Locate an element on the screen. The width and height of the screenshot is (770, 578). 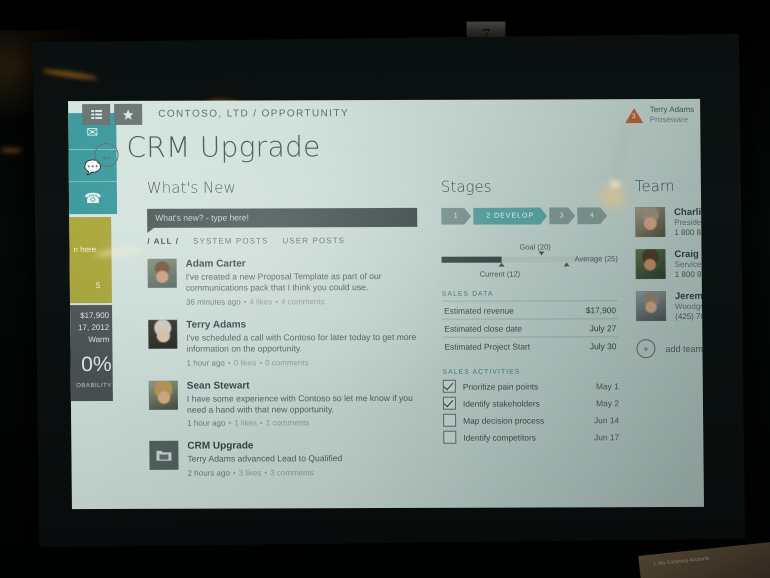
meter-average-label: Average (25) is located at coordinates (596, 259).